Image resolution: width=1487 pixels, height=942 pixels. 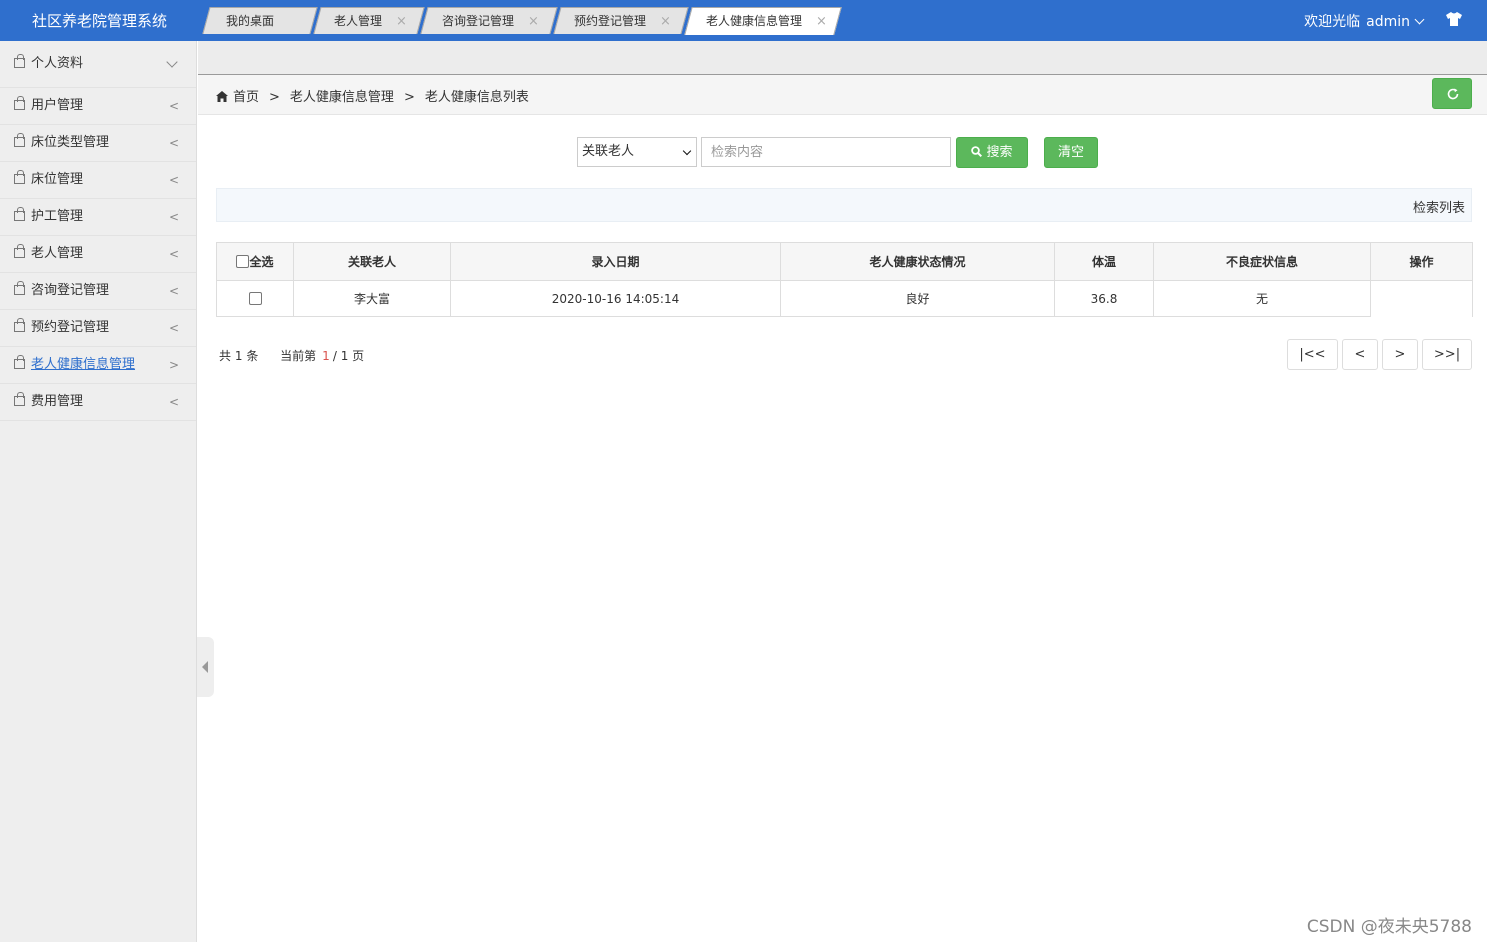 I want to click on sidebar-item-fees: 费用管理 <, so click(x=98, y=402).